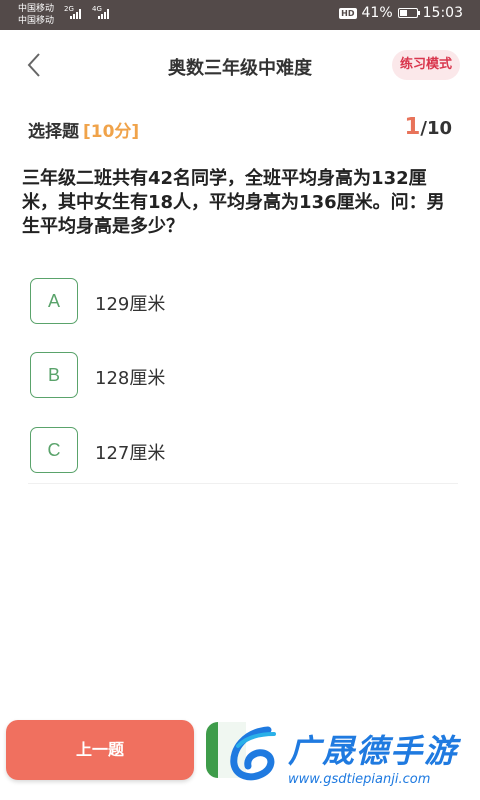 Image resolution: width=480 pixels, height=800 pixels. Describe the element at coordinates (130, 304) in the screenshot. I see `option-text: 129厘米` at that location.